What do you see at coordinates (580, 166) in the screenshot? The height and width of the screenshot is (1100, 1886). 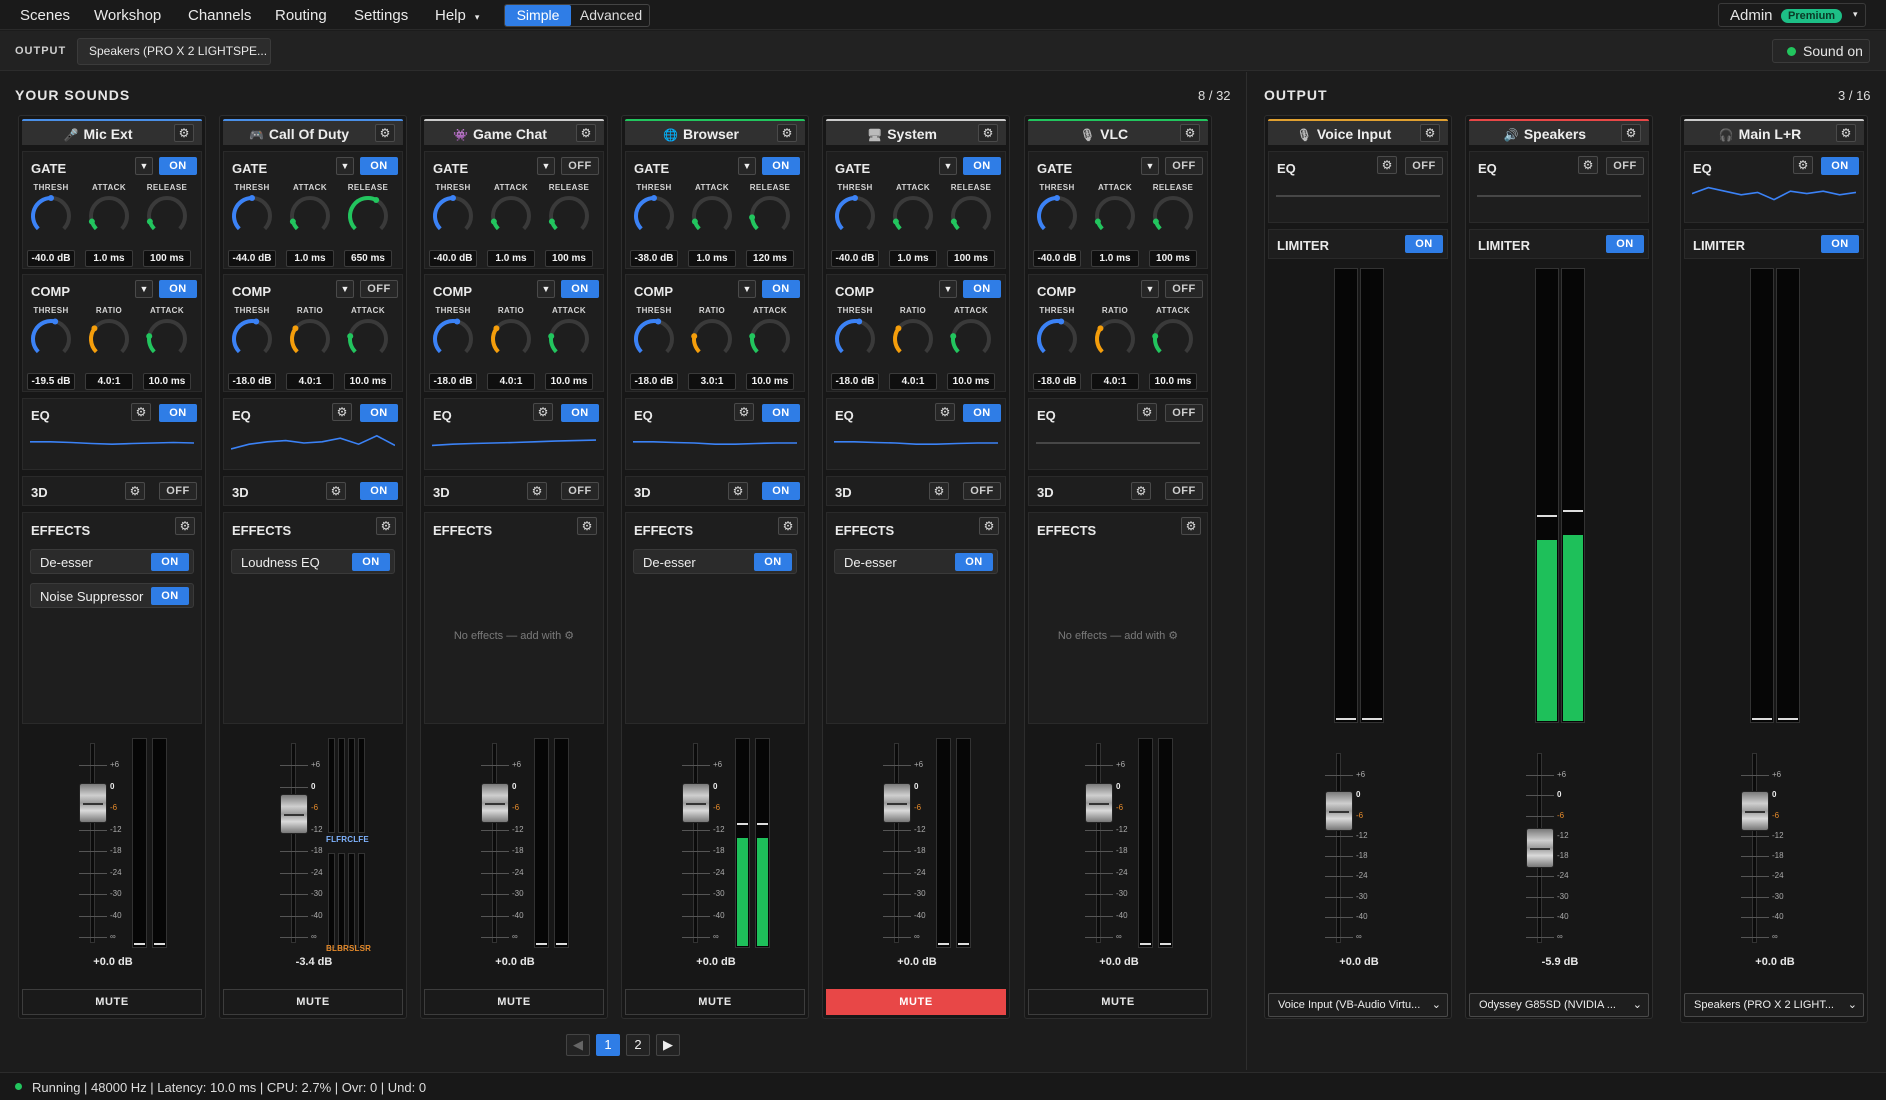 I see `gate-toggle: OFF` at bounding box center [580, 166].